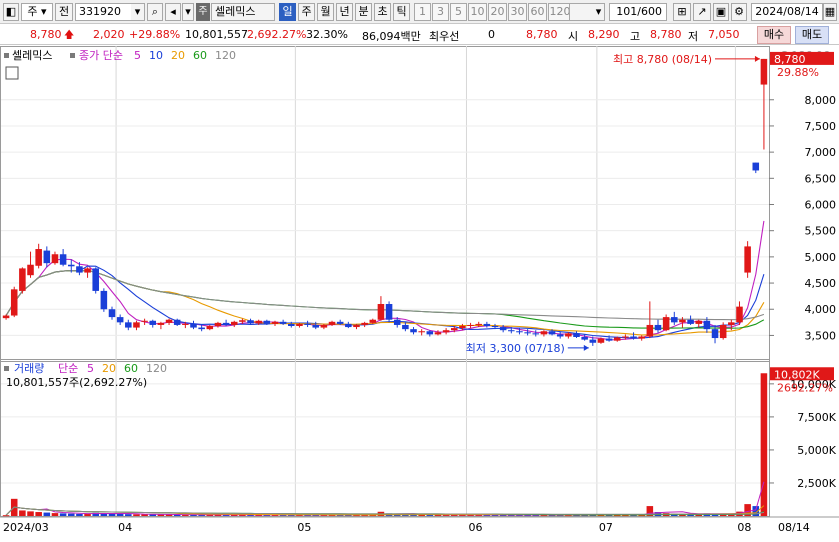  I want to click on sell-button: 매도, so click(812, 35).